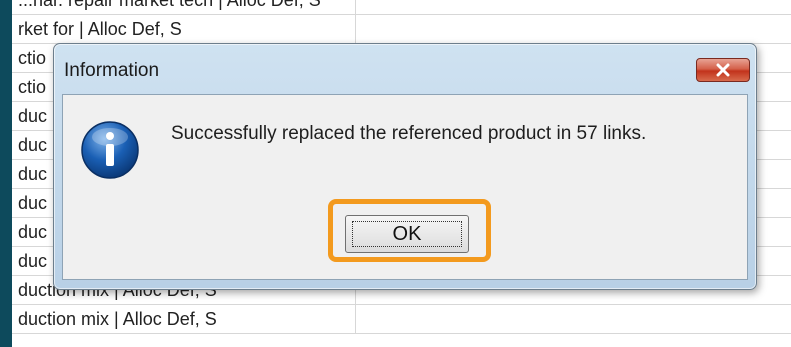 The height and width of the screenshot is (347, 791). I want to click on info-icon, so click(110, 150).